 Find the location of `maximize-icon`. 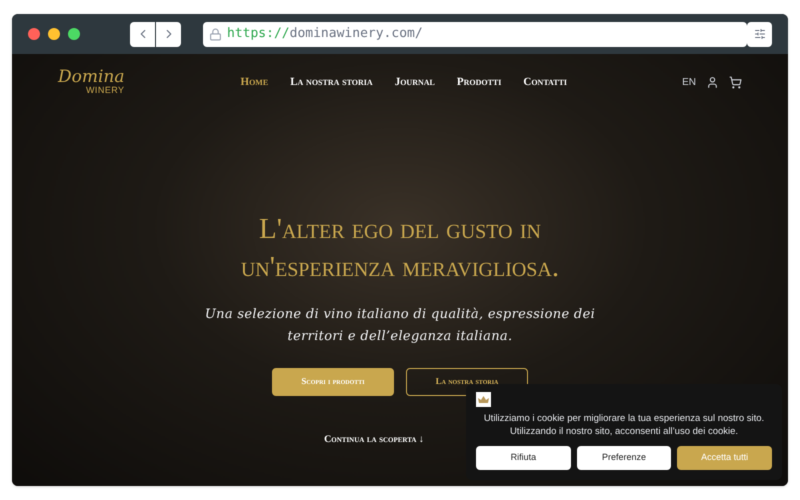

maximize-icon is located at coordinates (74, 34).